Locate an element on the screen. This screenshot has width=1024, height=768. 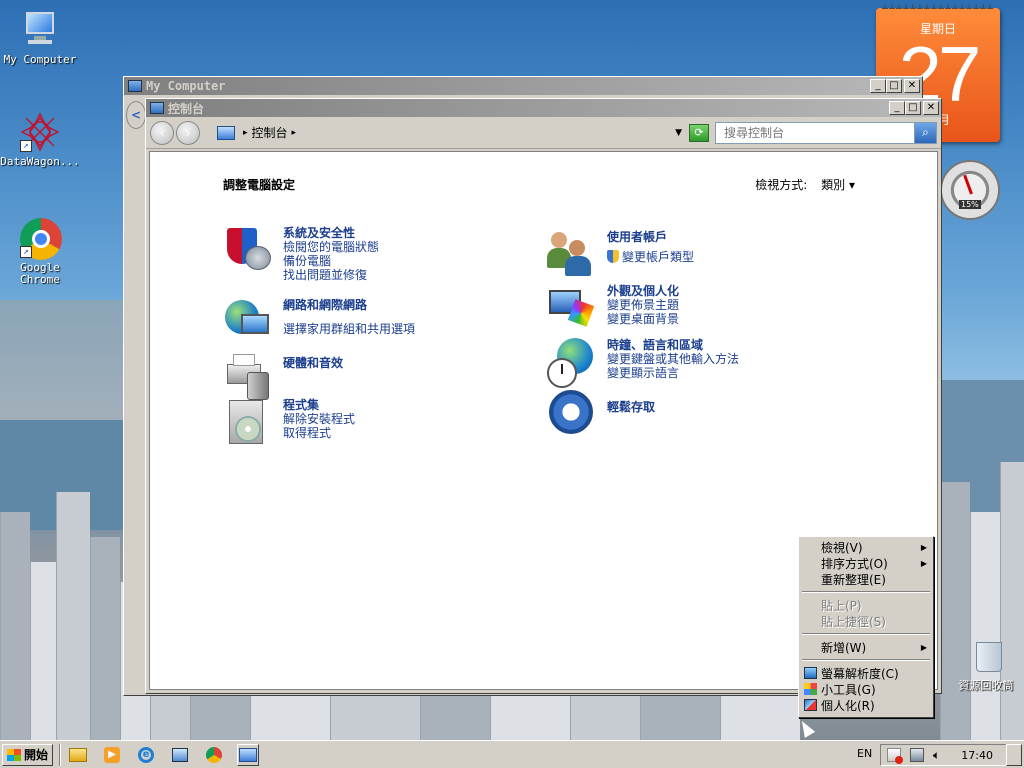
wallpaper-hill is located at coordinates (70, 365).